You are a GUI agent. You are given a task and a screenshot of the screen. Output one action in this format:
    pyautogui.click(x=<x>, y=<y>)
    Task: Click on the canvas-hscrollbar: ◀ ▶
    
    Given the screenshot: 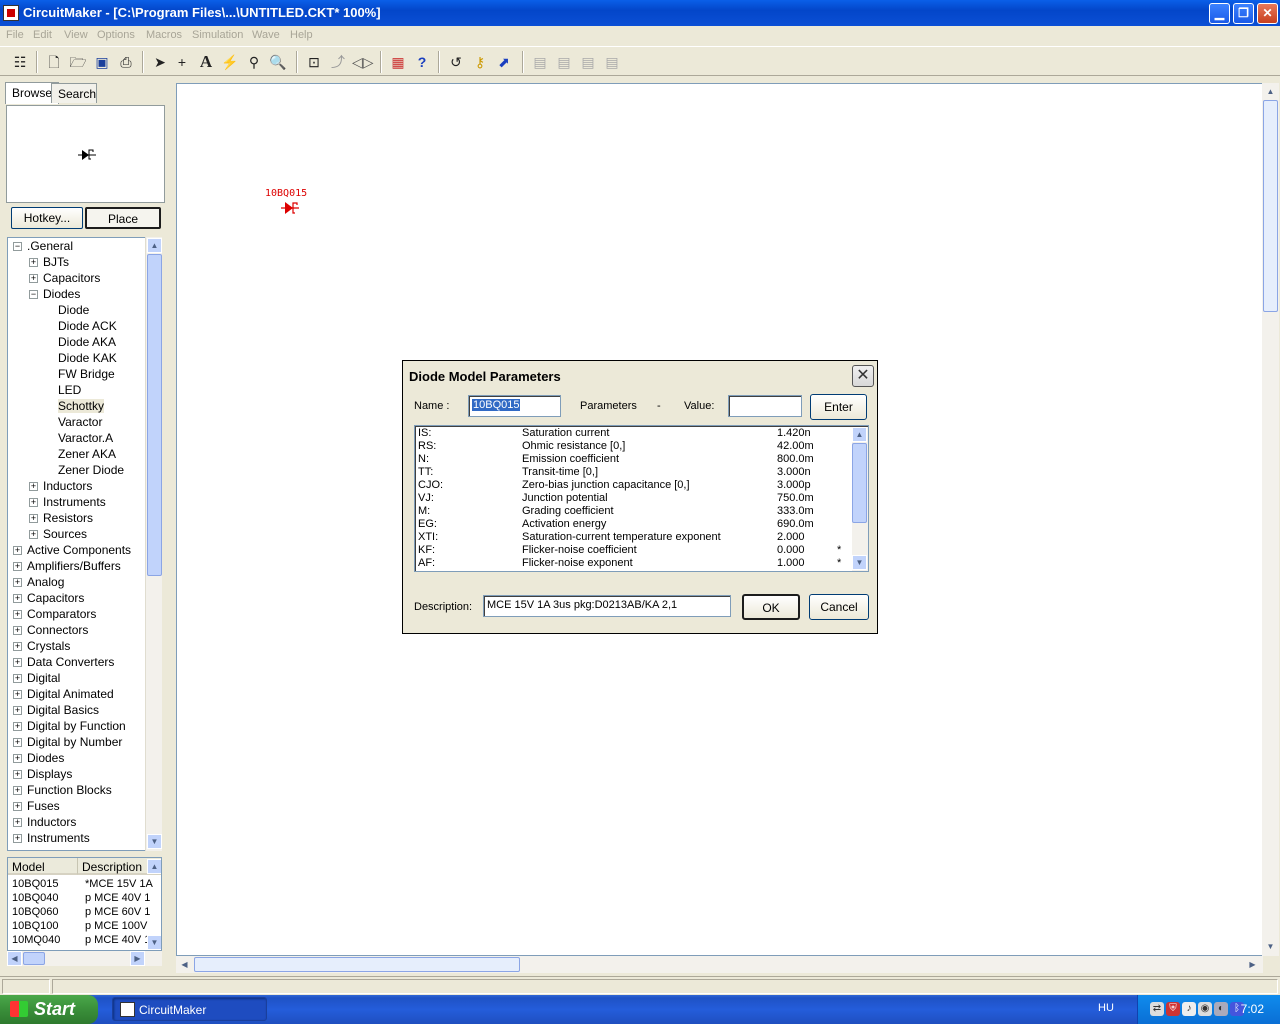 What is the action you would take?
    pyautogui.click(x=719, y=964)
    